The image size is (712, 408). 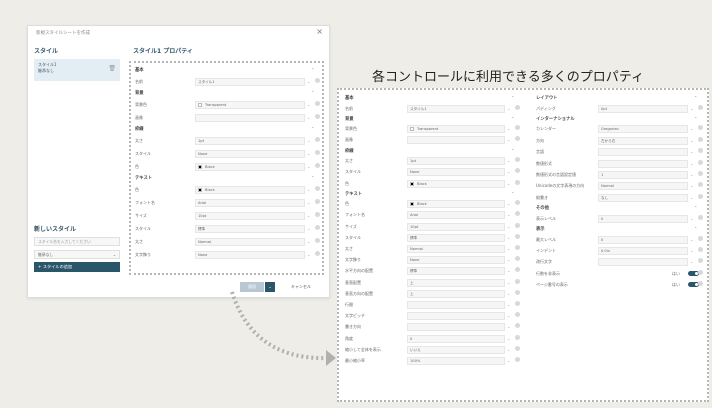 I want to click on group-header: 背景, so click(x=139, y=93).